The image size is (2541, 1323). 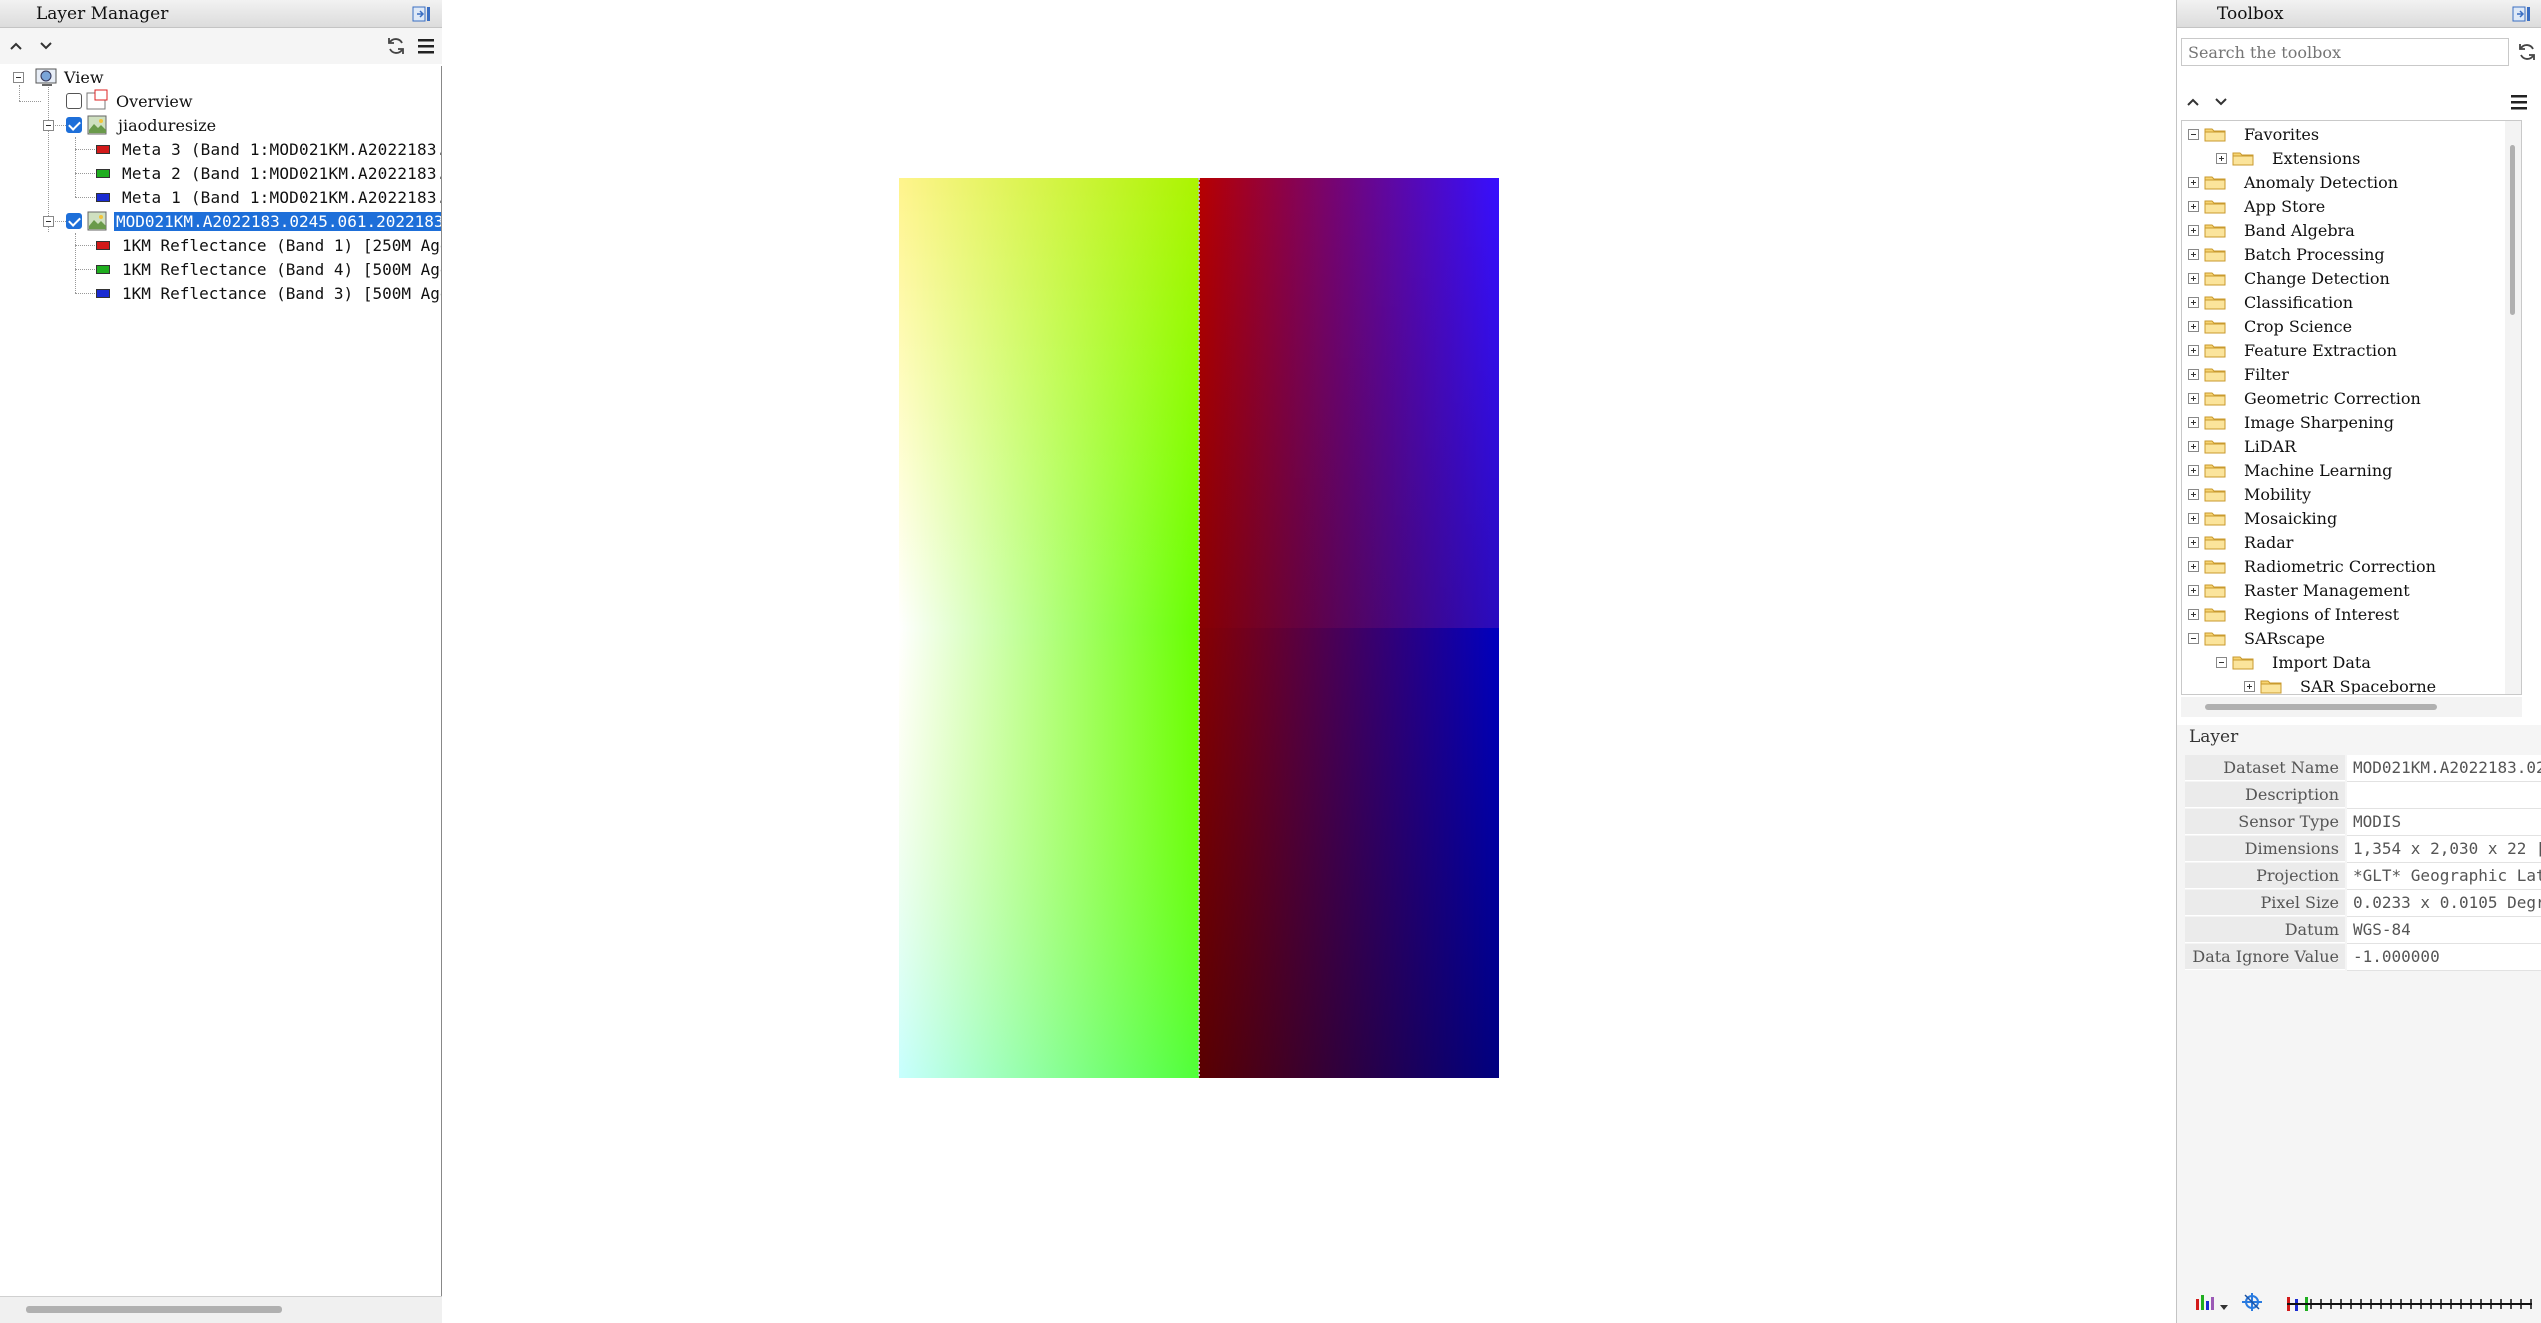 What do you see at coordinates (281, 270) in the screenshot?
I see `tree-band-reflectance-4: 1KM Reflectance (Band 4) [500M Aggr` at bounding box center [281, 270].